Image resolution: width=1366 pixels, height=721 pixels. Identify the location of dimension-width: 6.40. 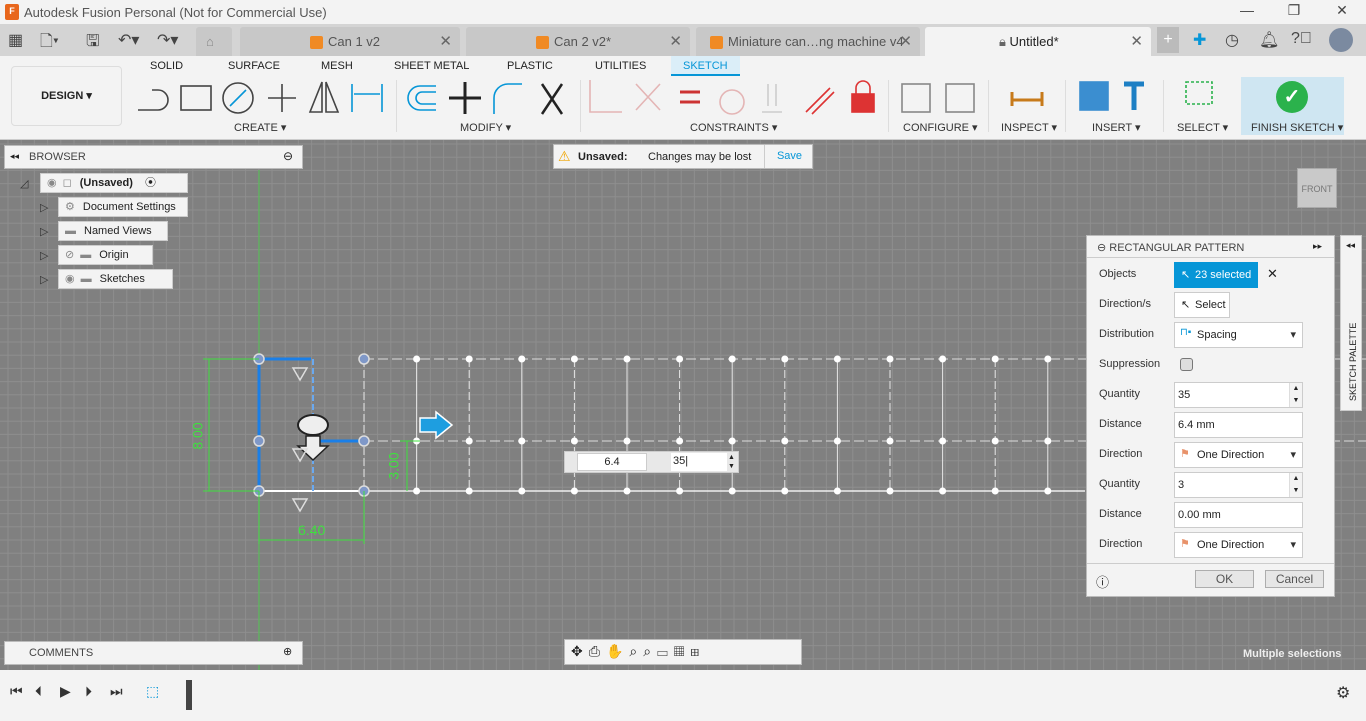
(311, 530).